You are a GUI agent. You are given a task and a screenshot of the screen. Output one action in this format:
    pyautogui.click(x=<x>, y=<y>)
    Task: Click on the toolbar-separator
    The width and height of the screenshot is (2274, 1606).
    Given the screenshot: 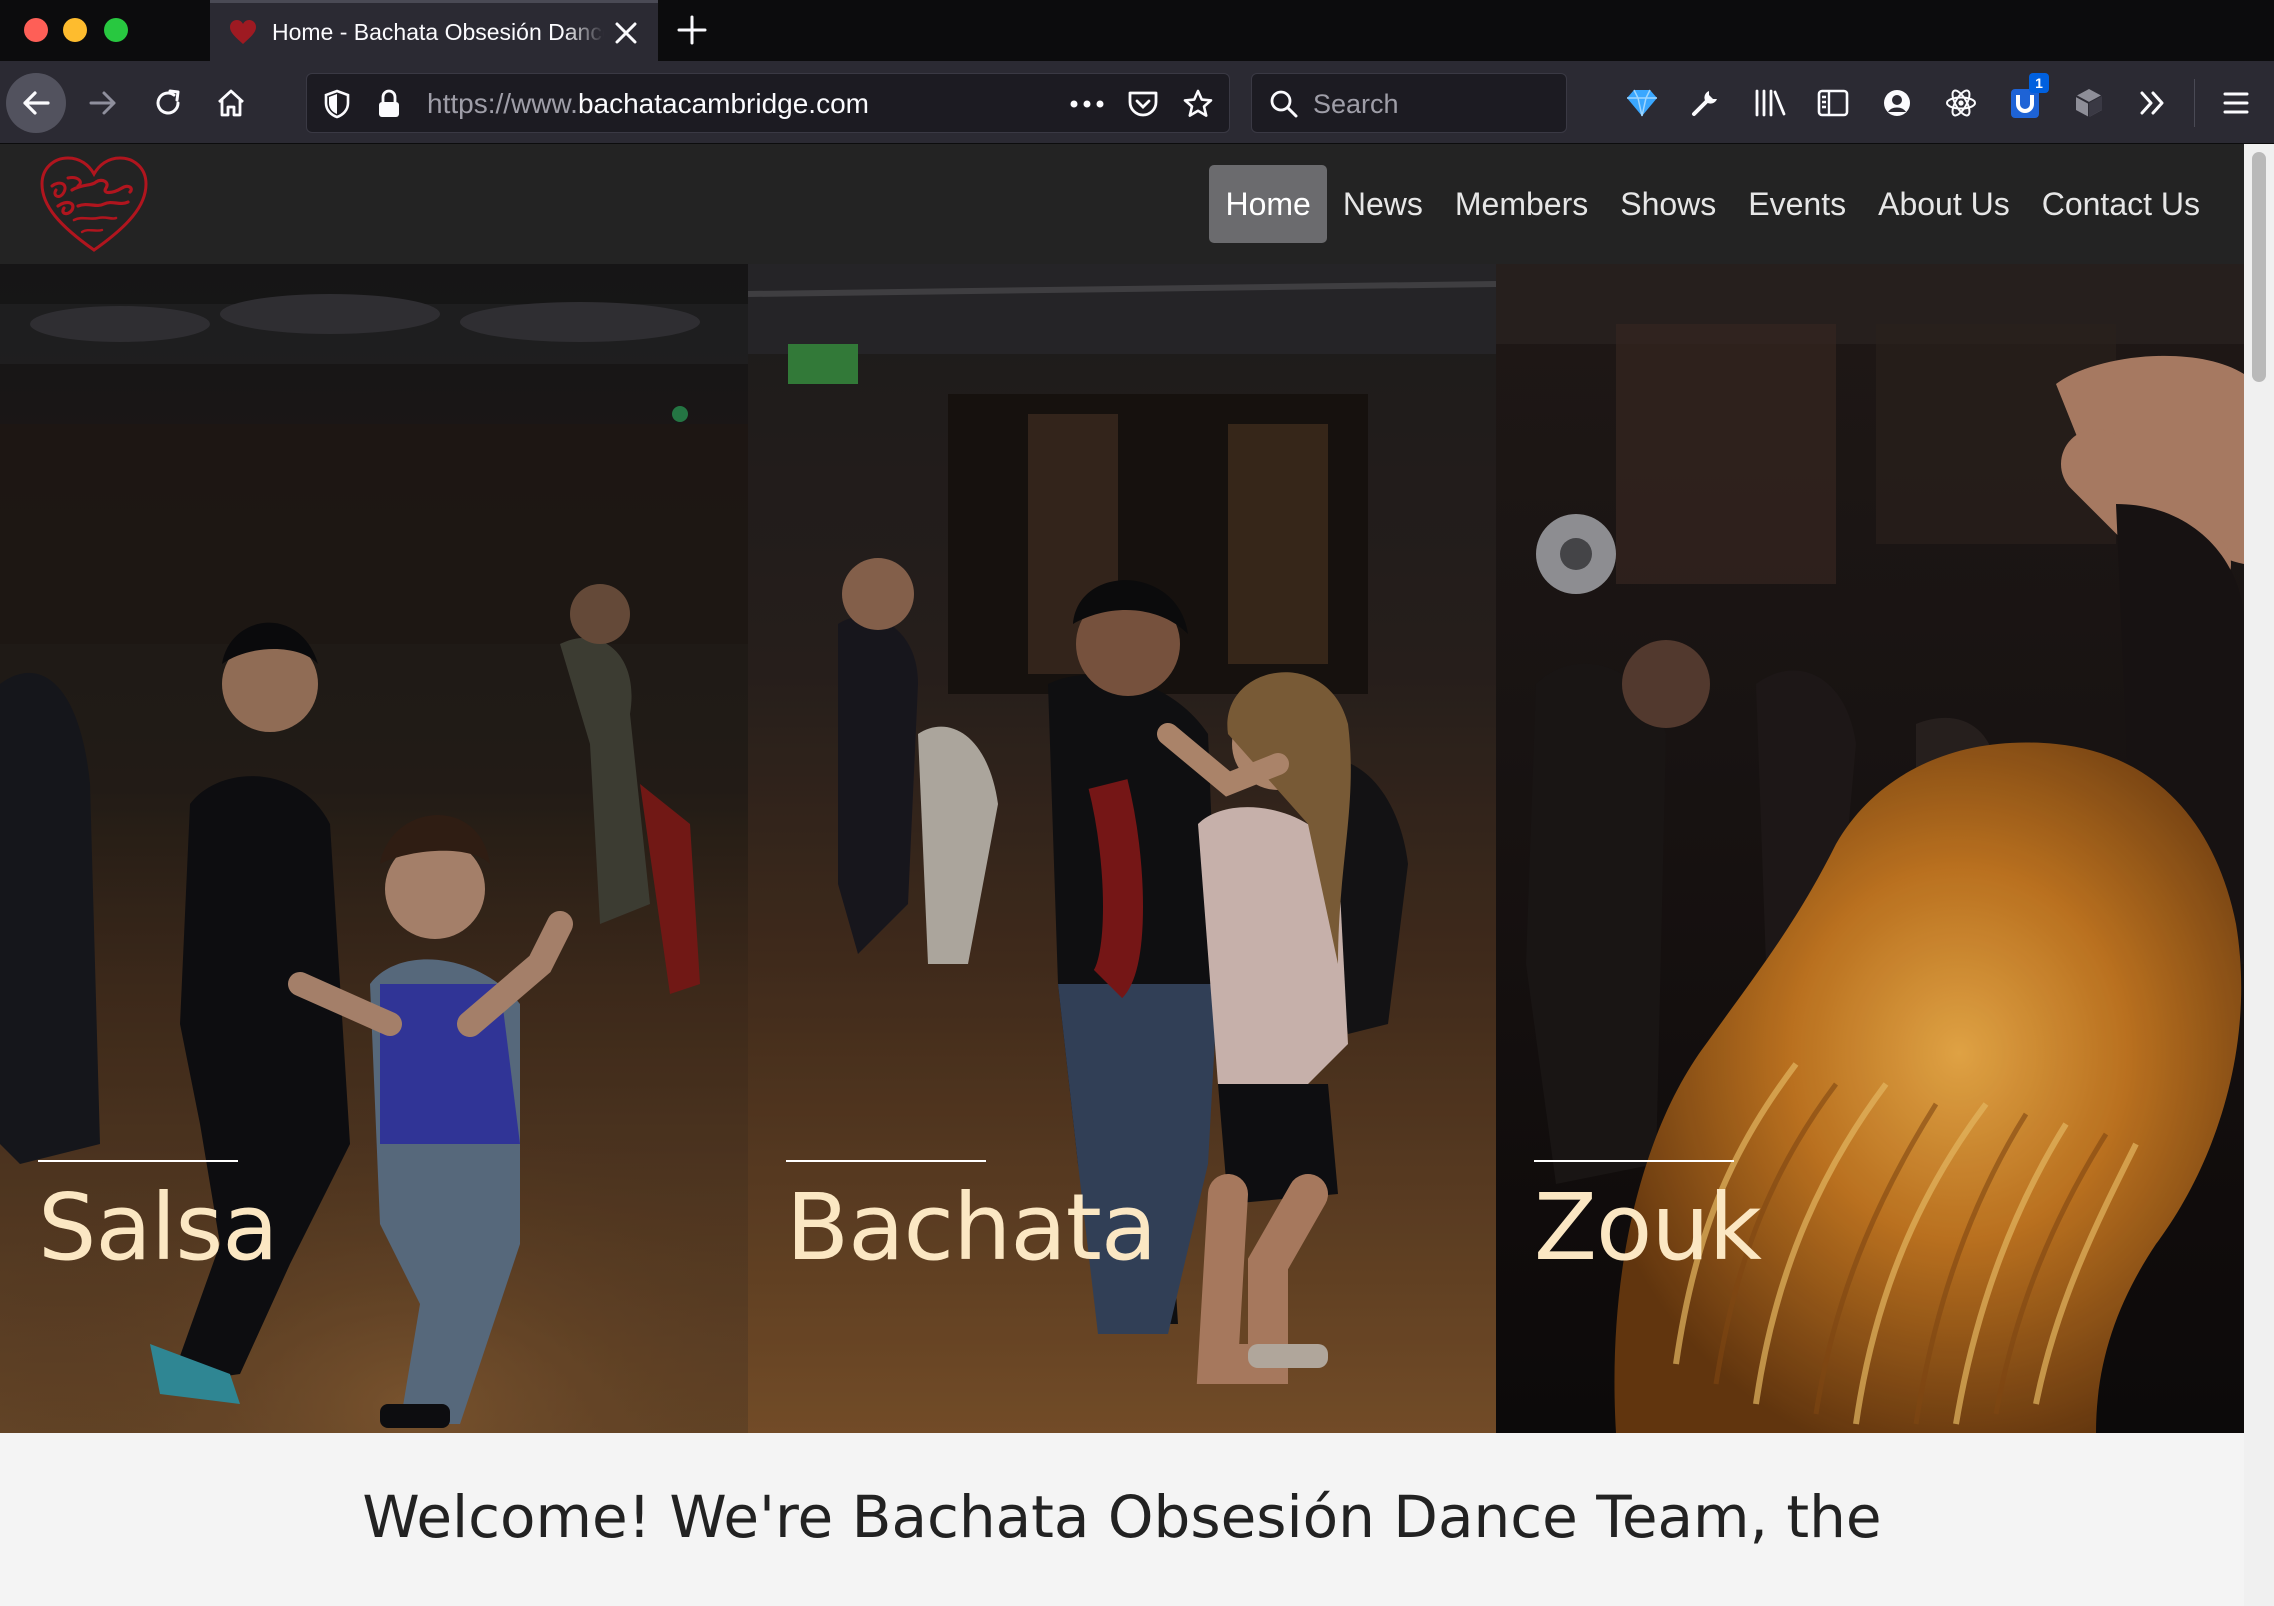 What is the action you would take?
    pyautogui.click(x=2194, y=103)
    